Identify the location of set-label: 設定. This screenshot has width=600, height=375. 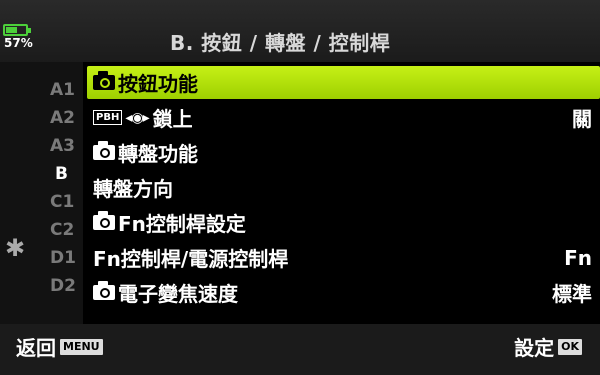
(534, 348).